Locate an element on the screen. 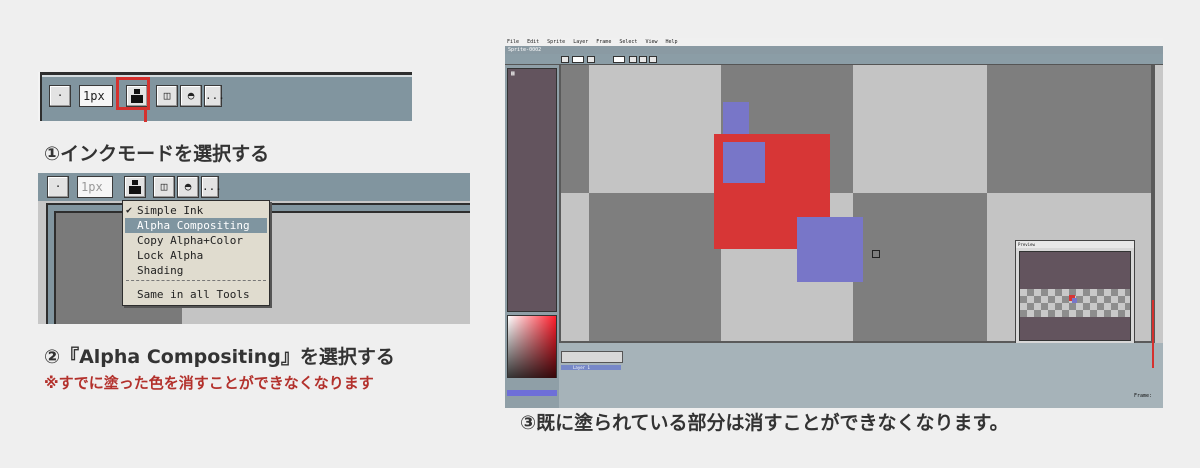  menu-help: Help is located at coordinates (672, 42).